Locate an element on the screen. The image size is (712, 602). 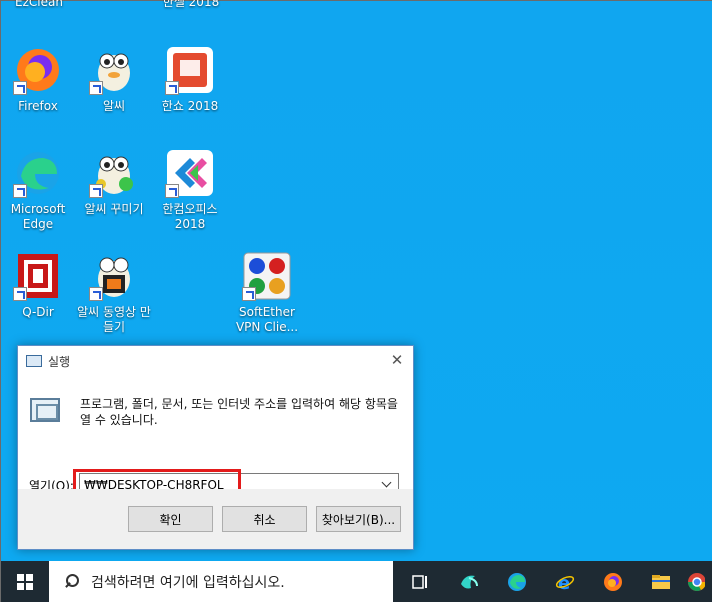
softether-icon is located at coordinates (267, 276).